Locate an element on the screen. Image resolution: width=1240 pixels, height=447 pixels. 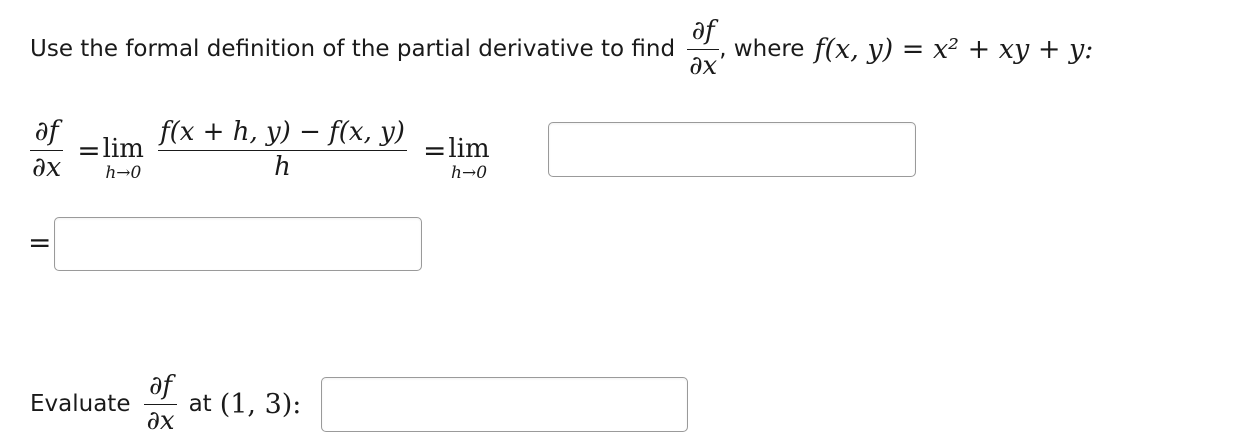
evaluate-label: Evaluate is located at coordinates (80, 404).